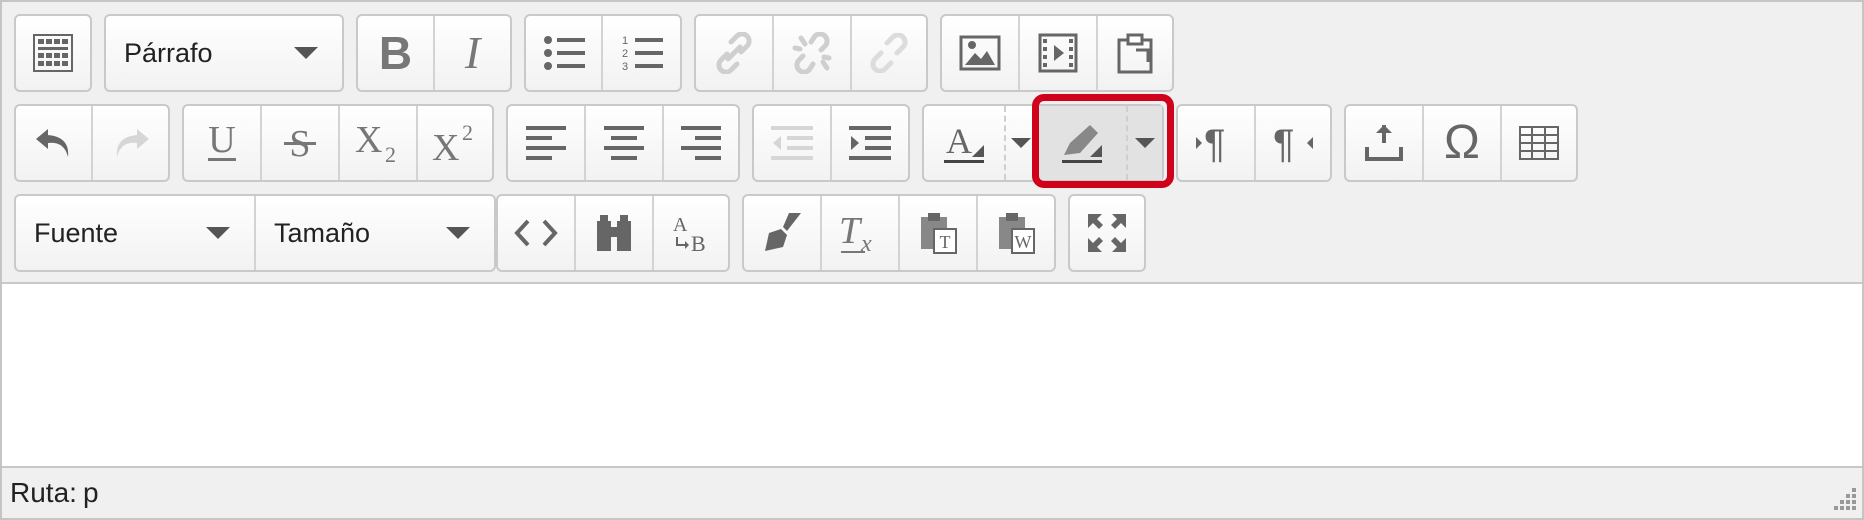 The height and width of the screenshot is (520, 1864). I want to click on tools-group: A B, so click(613, 233).